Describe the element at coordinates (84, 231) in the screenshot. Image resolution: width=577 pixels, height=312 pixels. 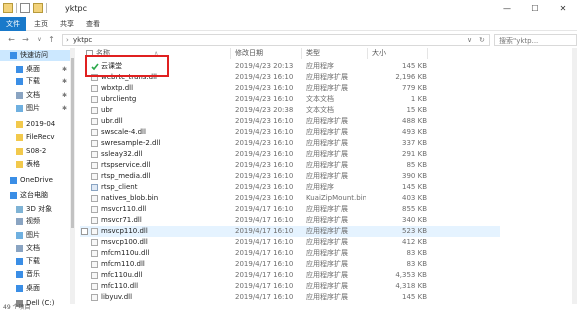
I see `row-checkbox` at that location.